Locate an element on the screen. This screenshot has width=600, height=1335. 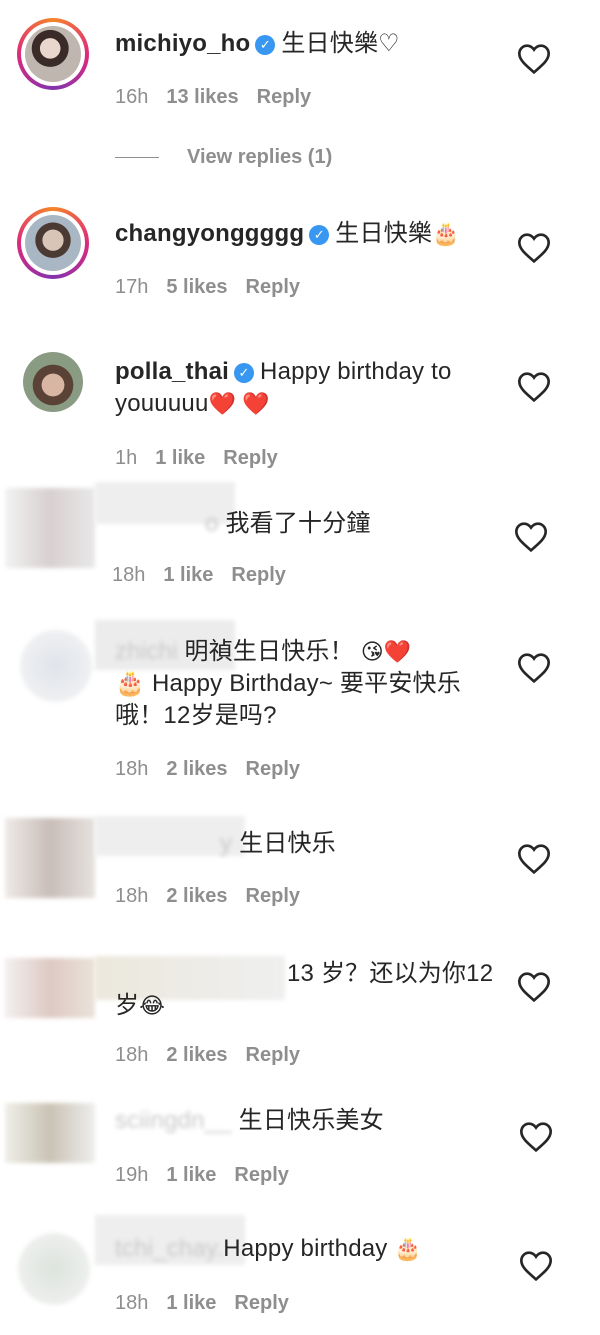
username: tchi_chay. is located at coordinates (169, 1248).